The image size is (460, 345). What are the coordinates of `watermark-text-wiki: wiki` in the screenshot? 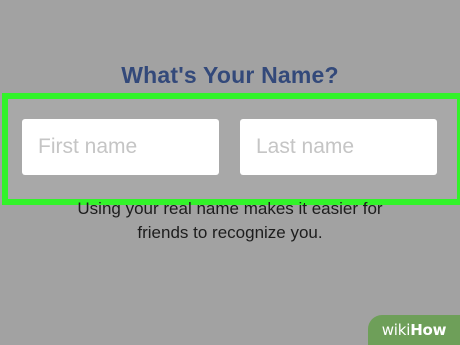 It's located at (396, 330).